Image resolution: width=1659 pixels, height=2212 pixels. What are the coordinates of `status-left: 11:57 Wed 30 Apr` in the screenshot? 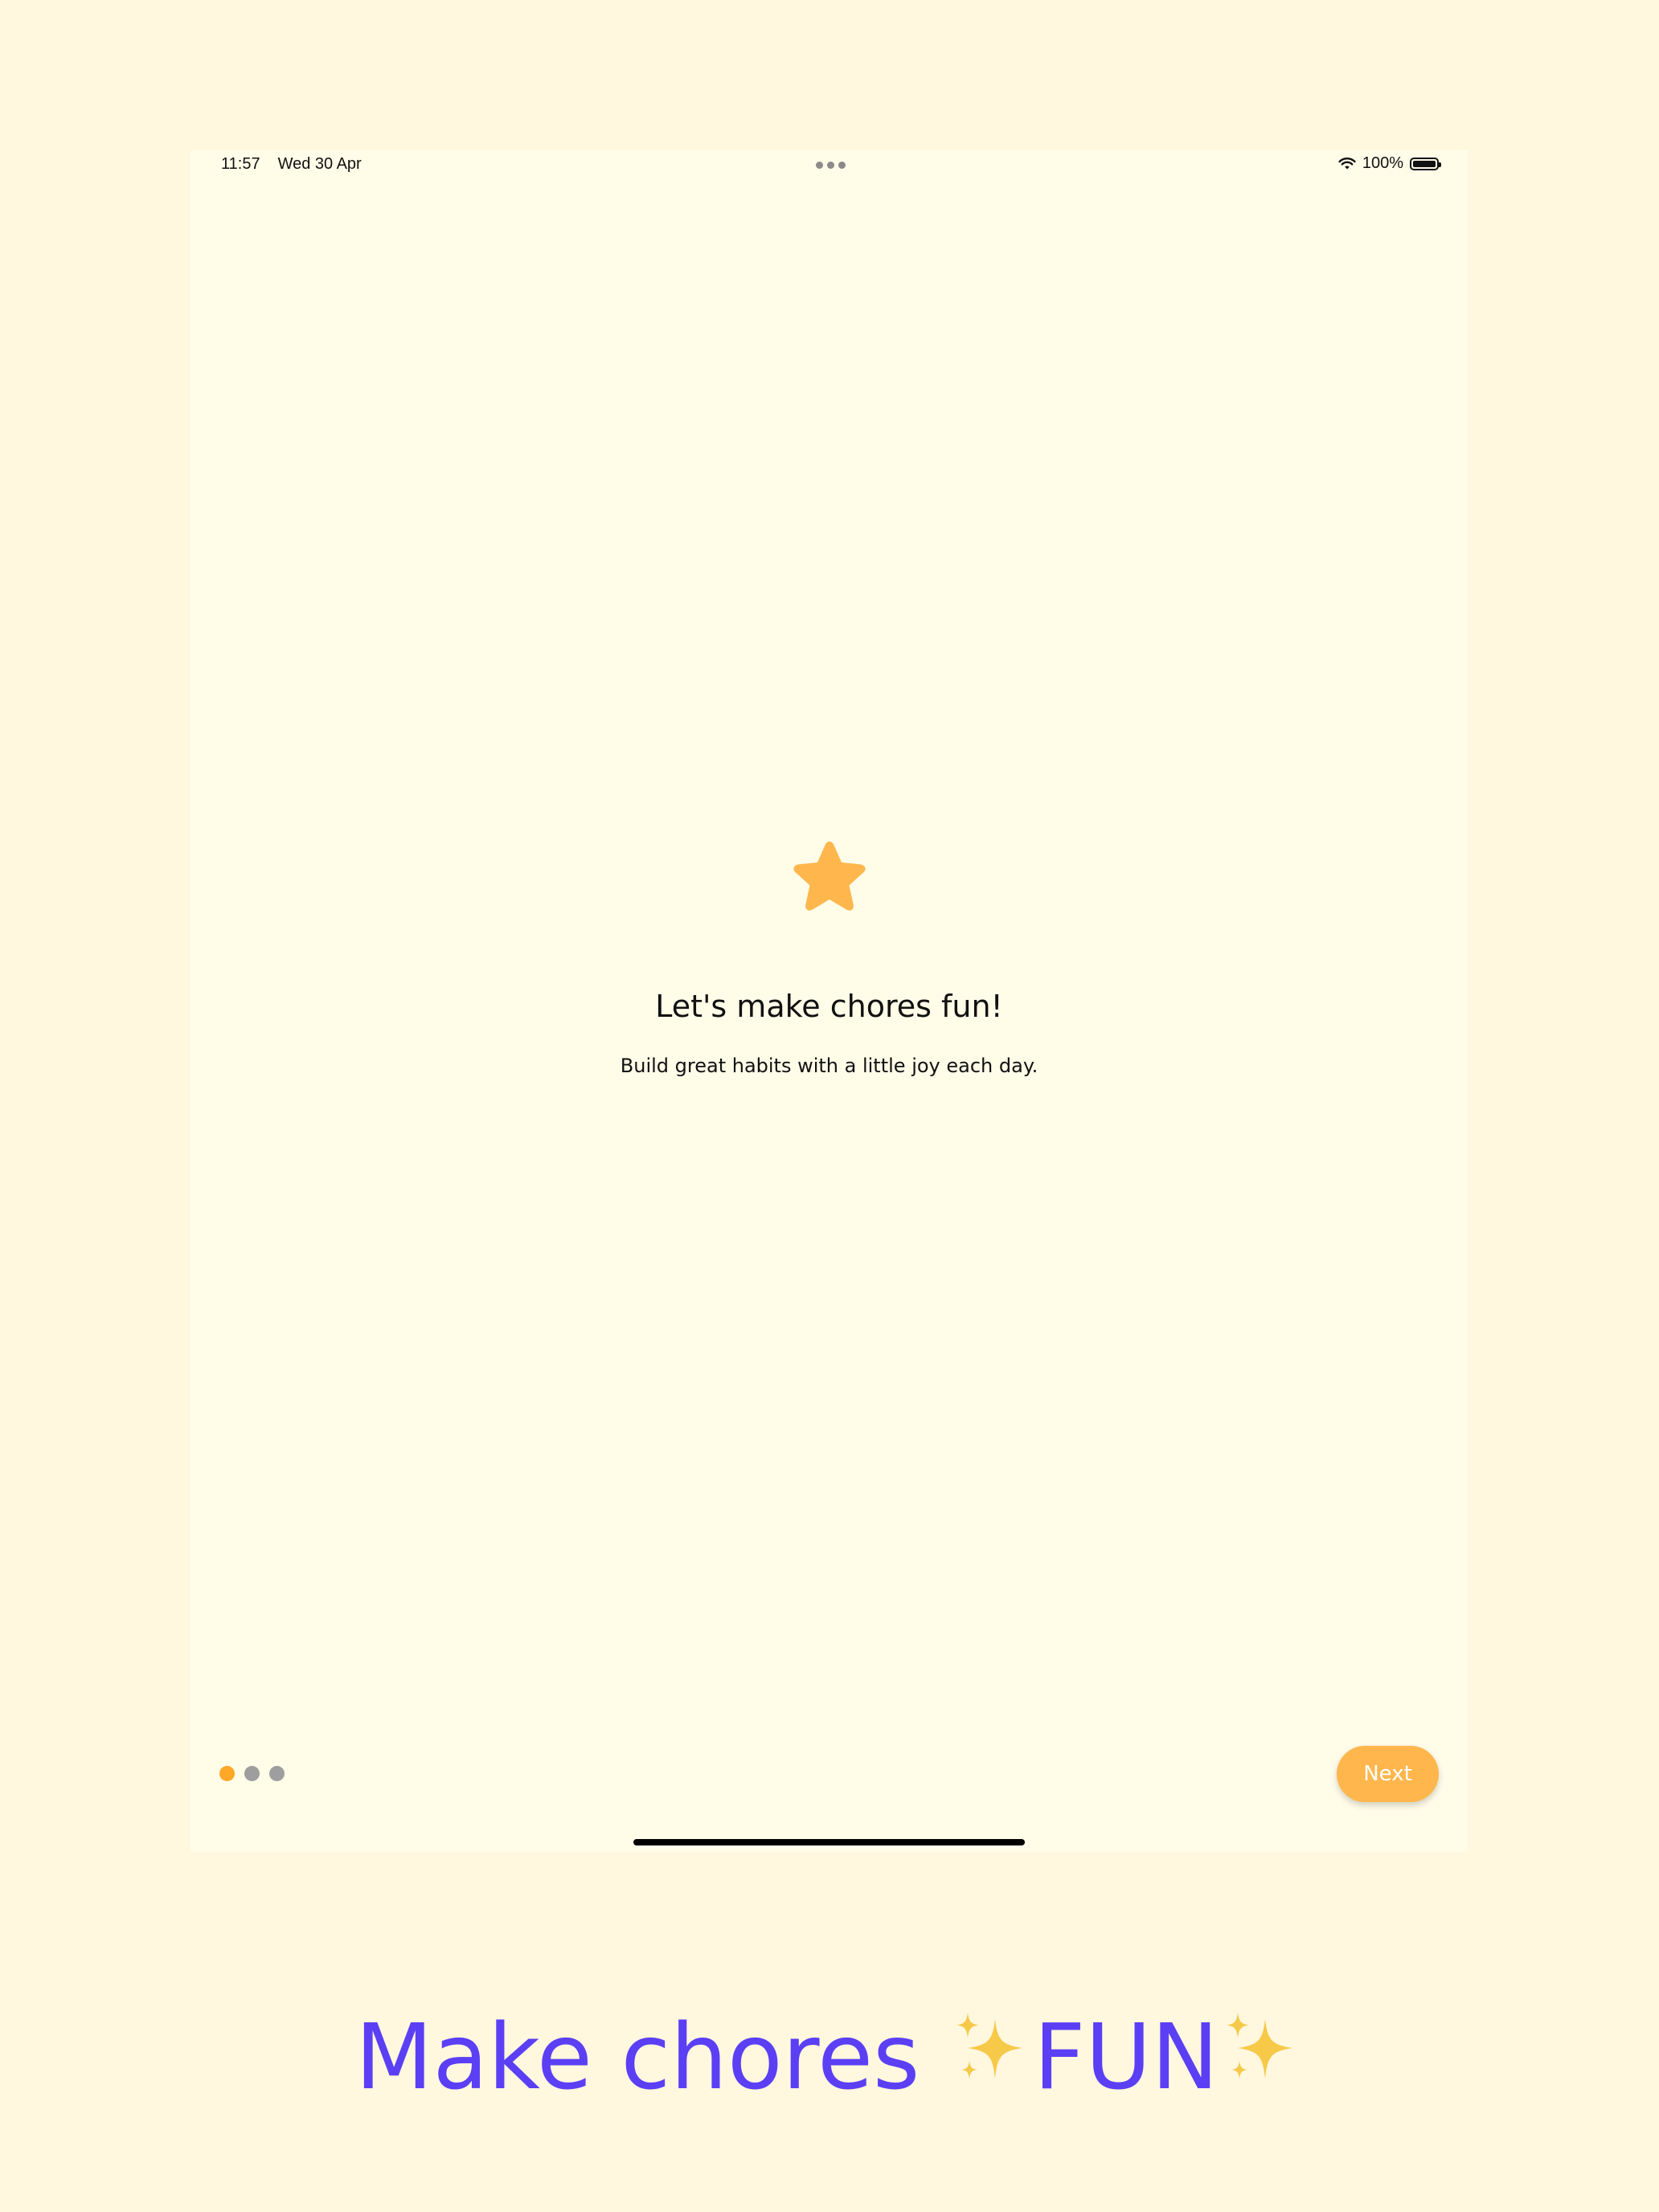 It's located at (291, 164).